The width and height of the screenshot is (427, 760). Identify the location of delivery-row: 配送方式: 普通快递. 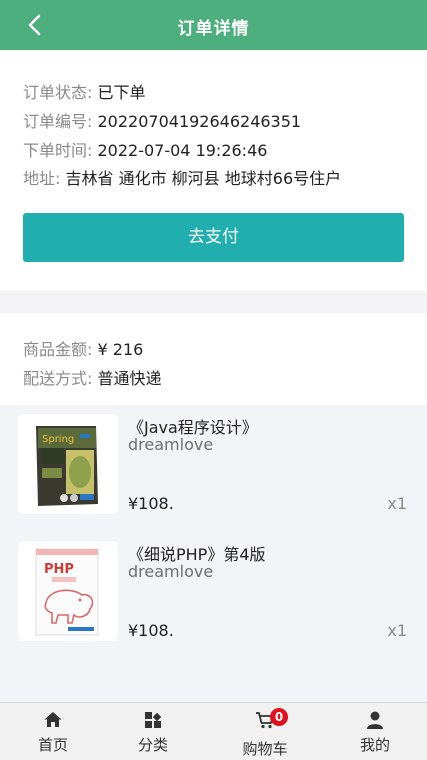
(92, 377).